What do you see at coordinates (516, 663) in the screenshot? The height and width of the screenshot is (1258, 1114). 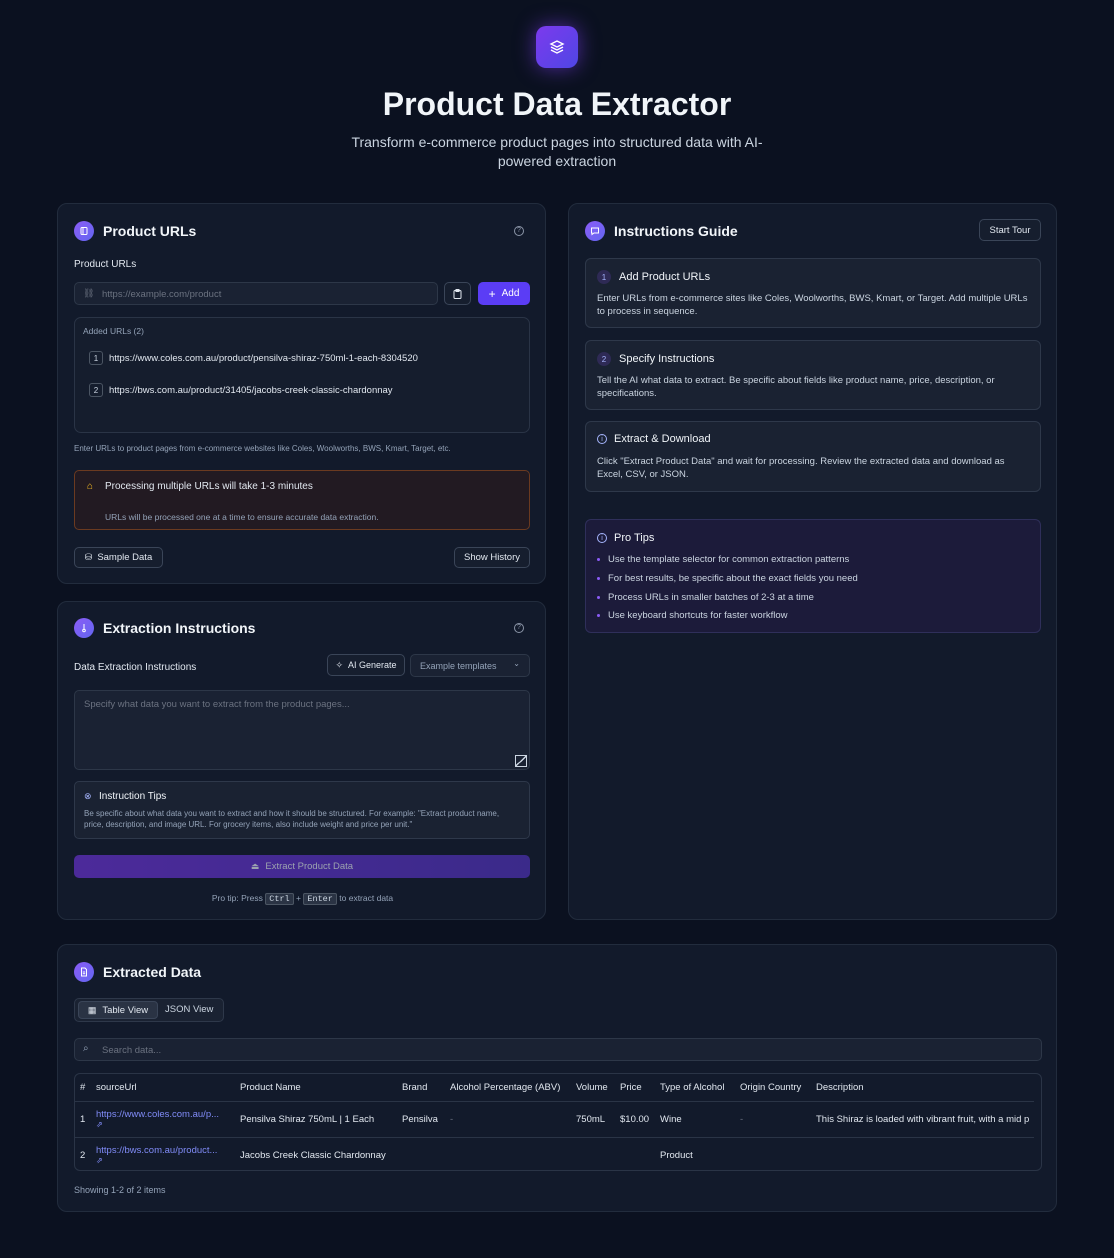 I see `chevron-down-icon: ⌄` at bounding box center [516, 663].